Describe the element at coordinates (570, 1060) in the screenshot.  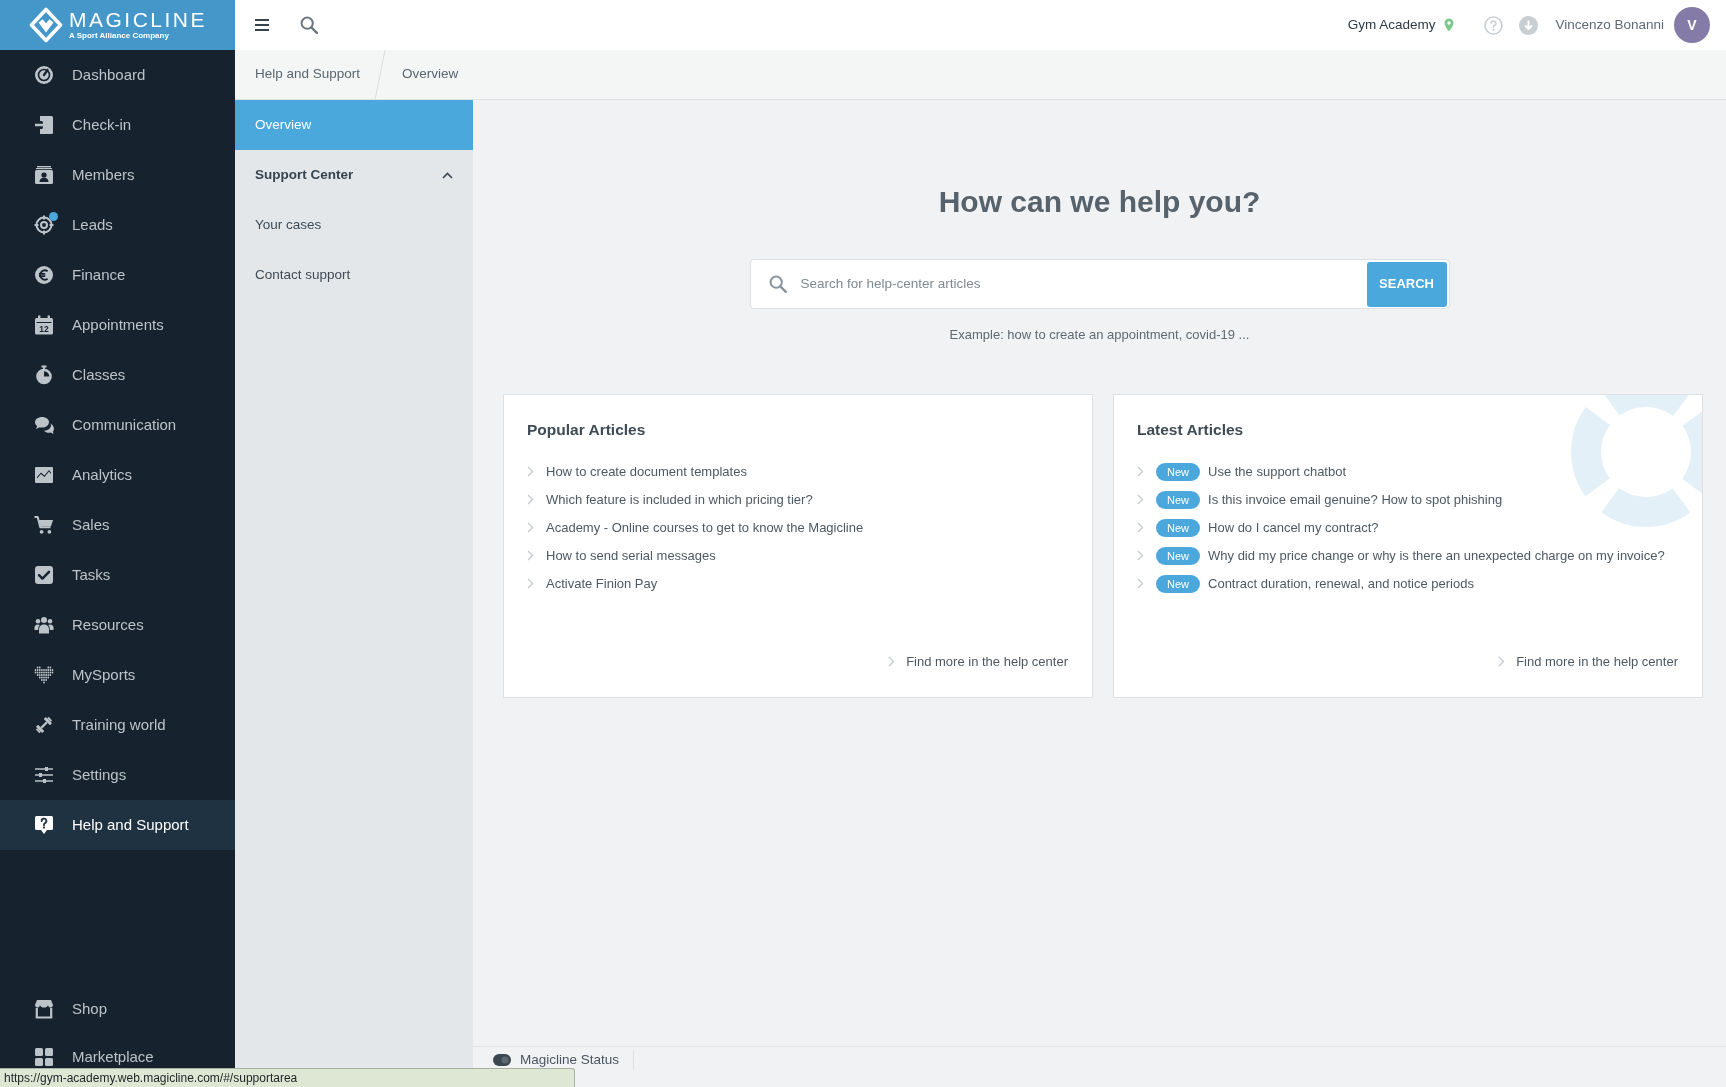
I see `status-link: Magicline Status` at that location.